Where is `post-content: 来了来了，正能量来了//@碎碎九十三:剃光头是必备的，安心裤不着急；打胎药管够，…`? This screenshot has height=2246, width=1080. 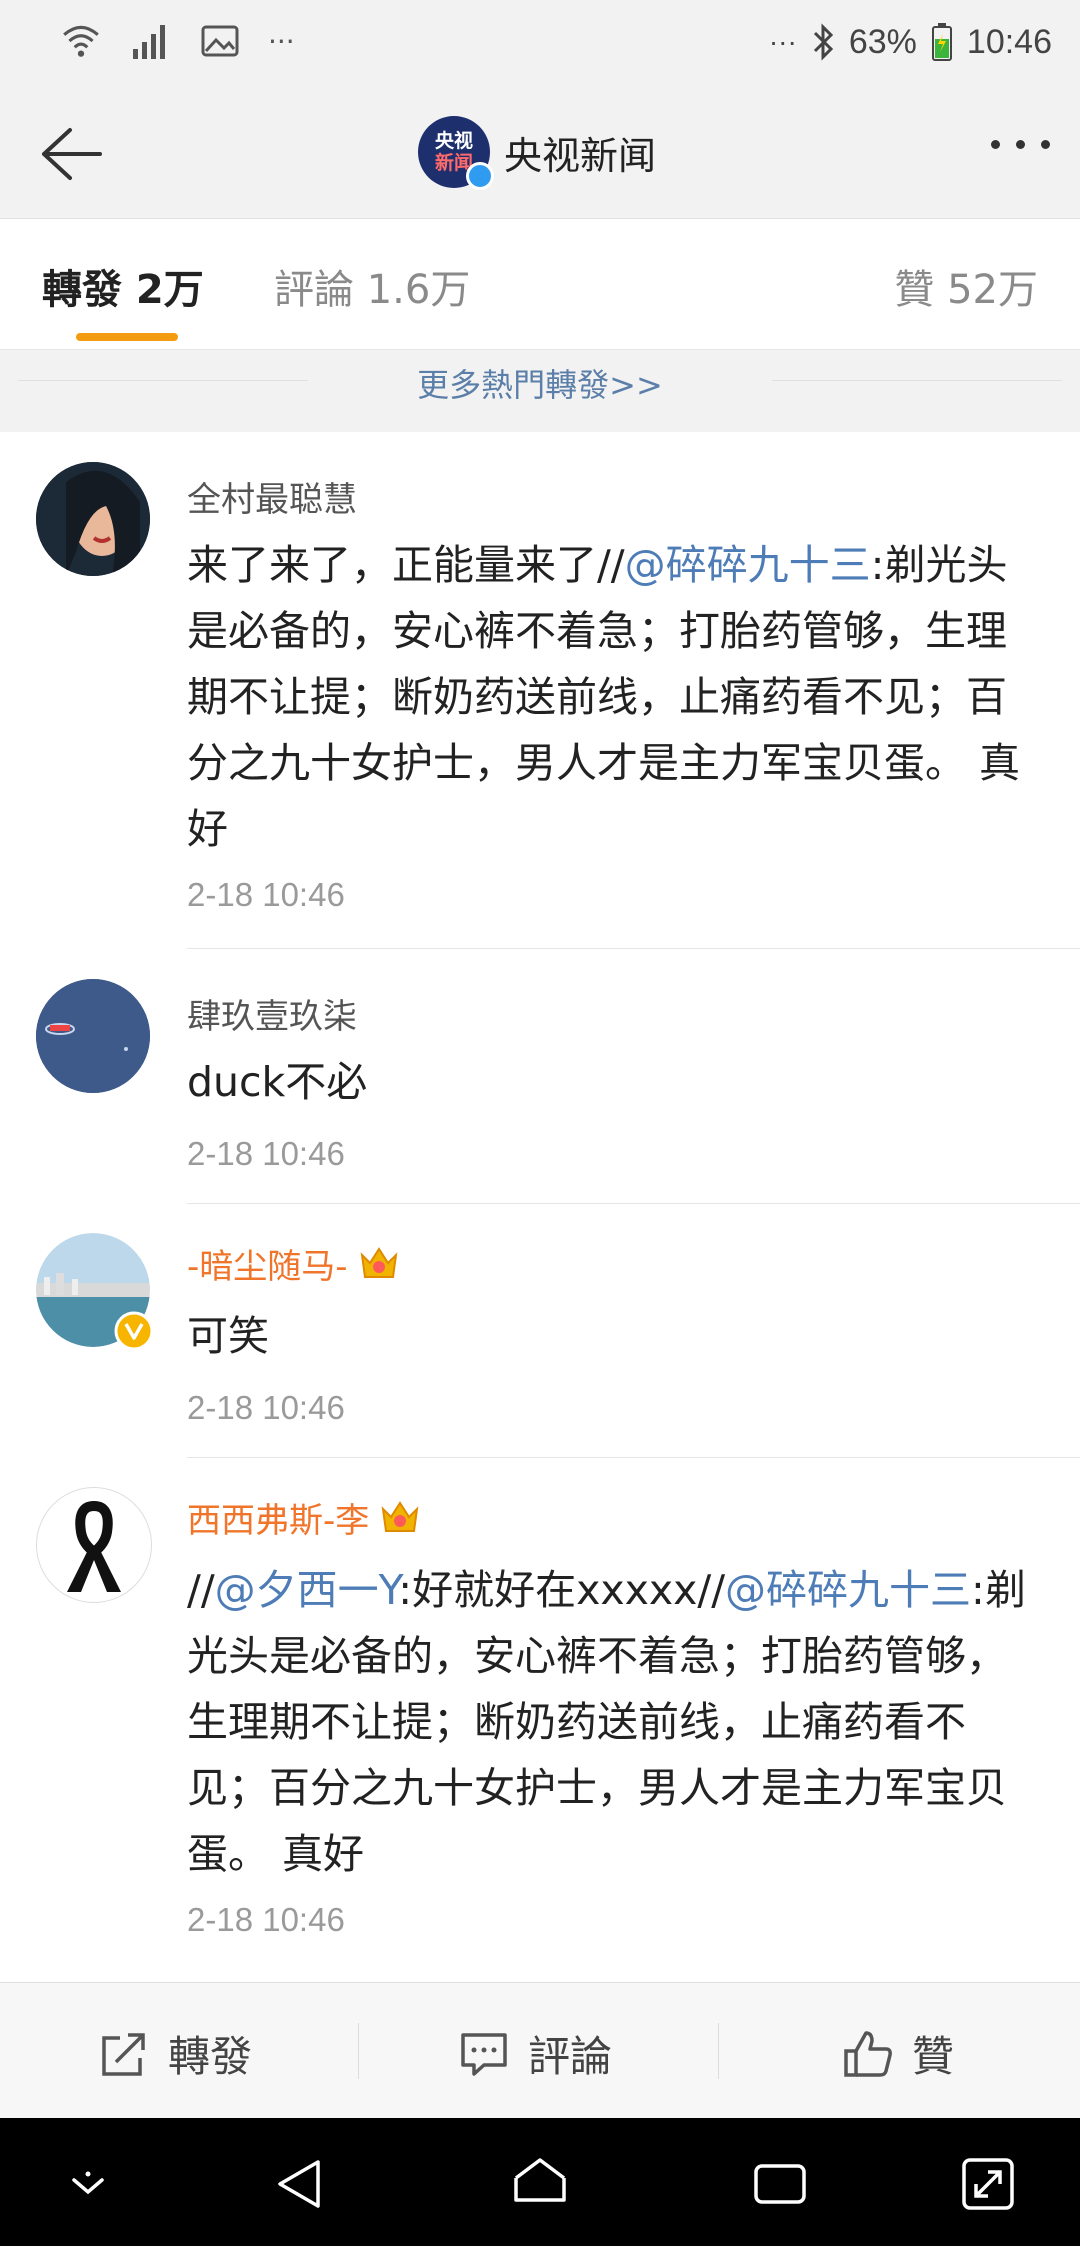 post-content: 来了来了，正能量来了//@碎碎九十三:剃光头是必备的，安心裤不着急；打胎药管够，… is located at coordinates (617, 697).